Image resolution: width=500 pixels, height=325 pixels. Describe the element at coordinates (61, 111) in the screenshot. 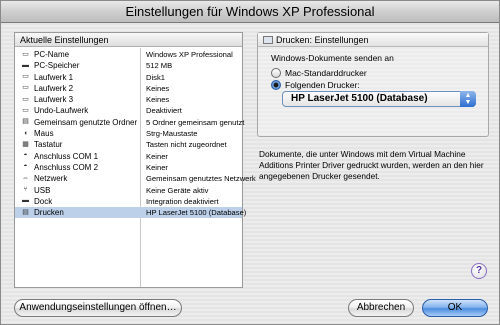

I see `list-item-name: Undo-Laufwerk` at that location.